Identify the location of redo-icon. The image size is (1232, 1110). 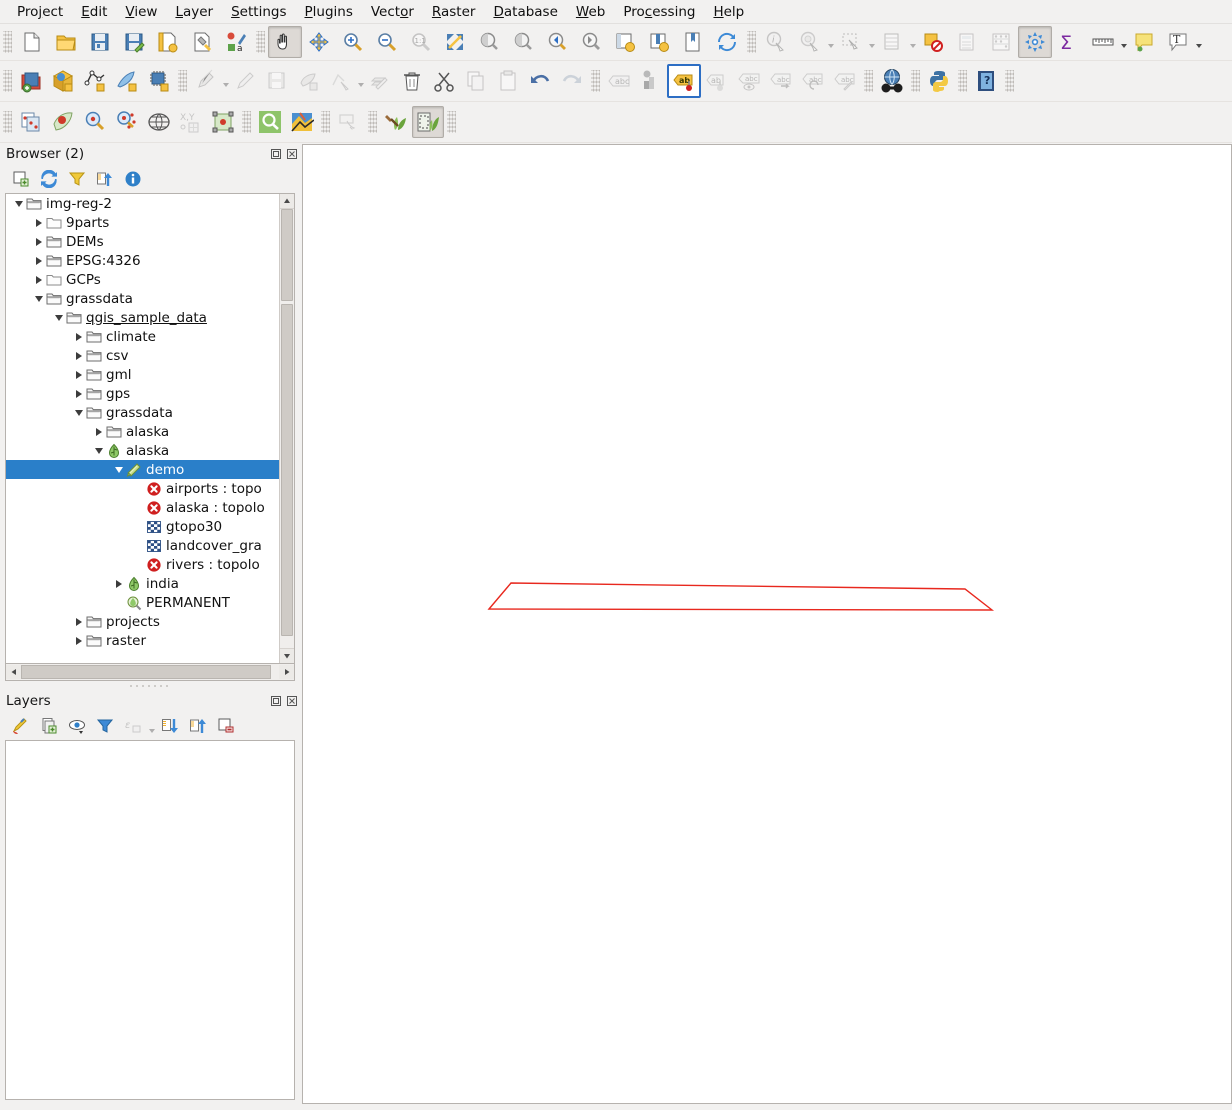
(572, 81).